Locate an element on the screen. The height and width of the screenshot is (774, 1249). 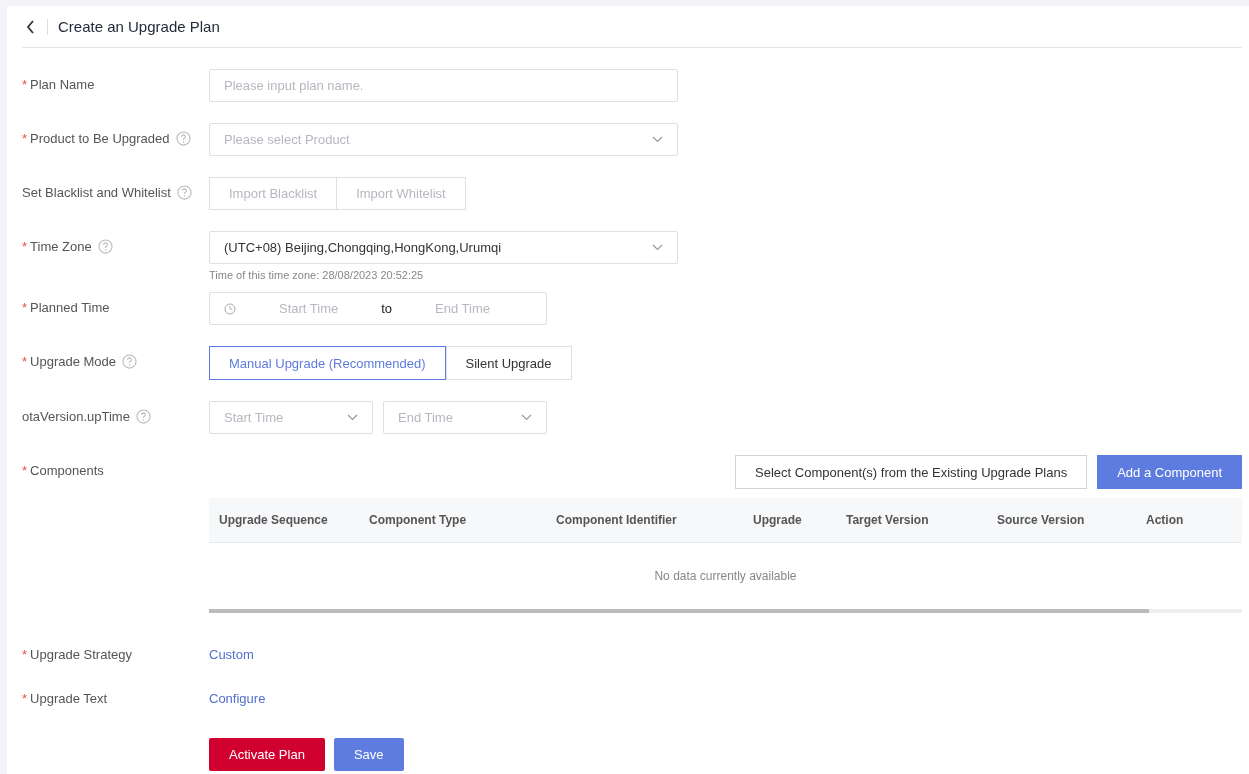
time-select: Start Time is located at coordinates (291, 417).